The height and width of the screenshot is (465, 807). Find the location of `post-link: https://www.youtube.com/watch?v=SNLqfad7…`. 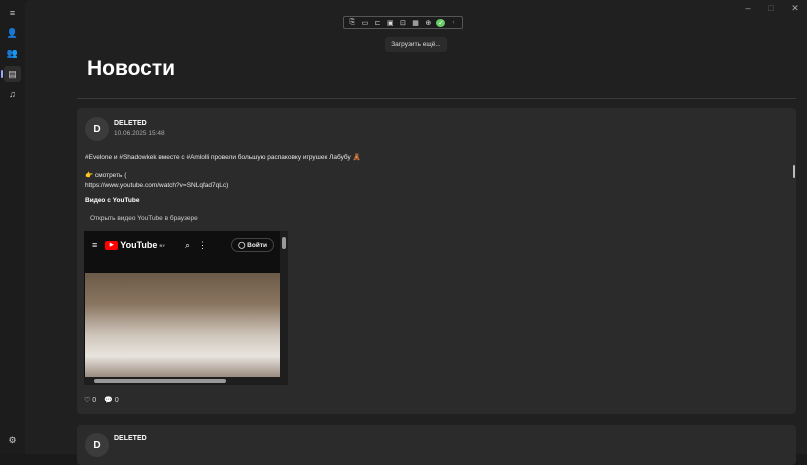

post-link: https://www.youtube.com/watch?v=SNLqfad7… is located at coordinates (156, 185).